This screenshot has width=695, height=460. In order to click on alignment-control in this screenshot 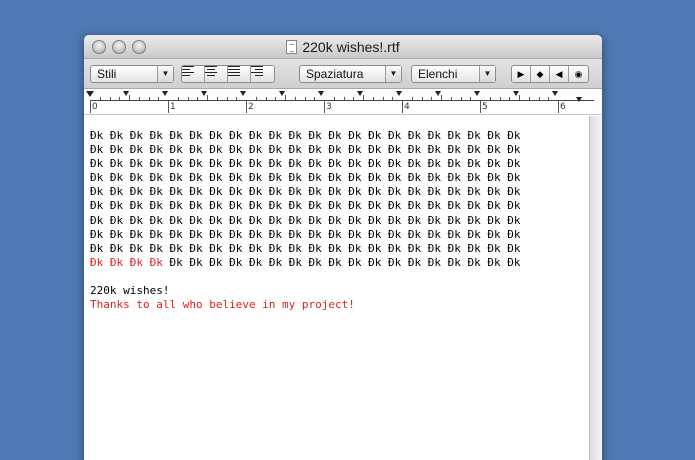, I will do `click(228, 74)`.